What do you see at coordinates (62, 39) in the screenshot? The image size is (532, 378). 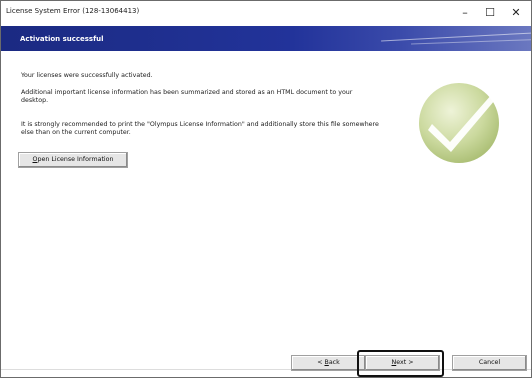 I see `banner-title: Activation successful` at bounding box center [62, 39].